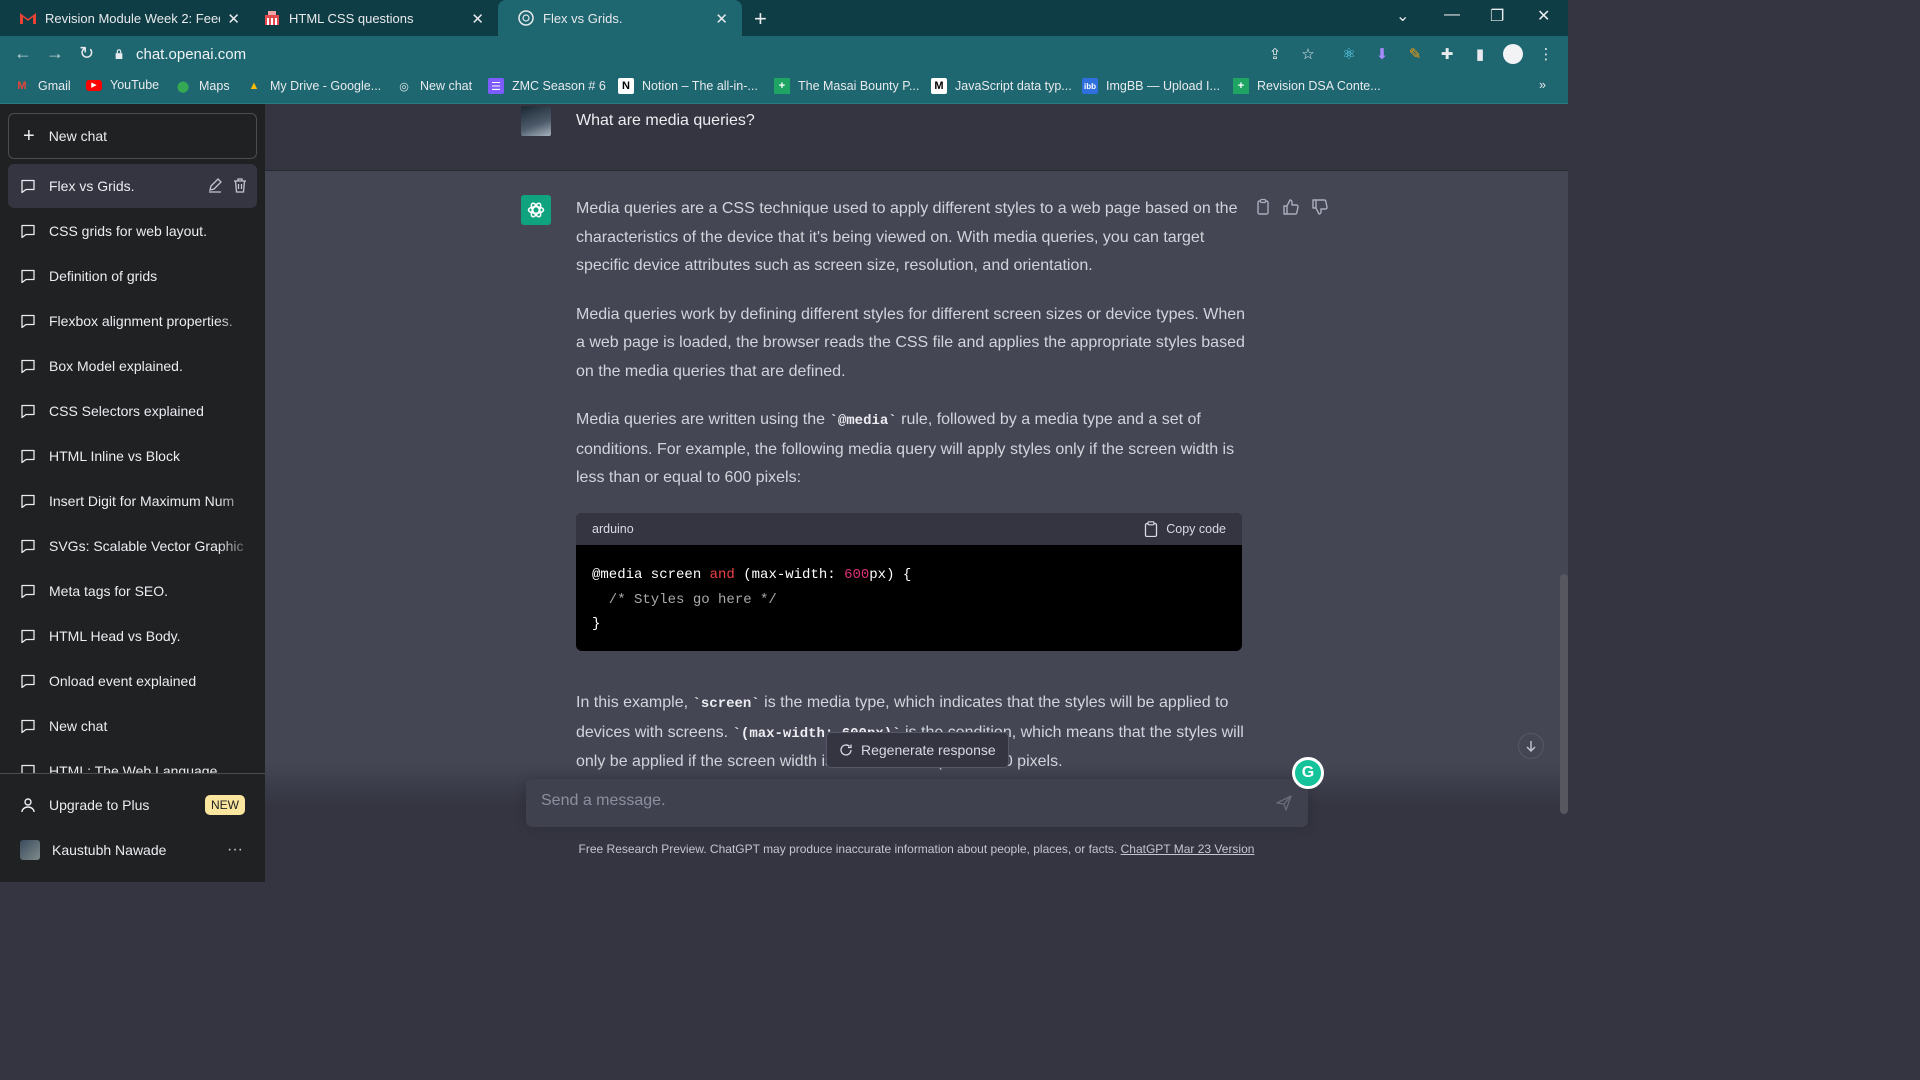 The image size is (1920, 1080). What do you see at coordinates (1263, 207) in the screenshot?
I see `copy-clipboard-icon` at bounding box center [1263, 207].